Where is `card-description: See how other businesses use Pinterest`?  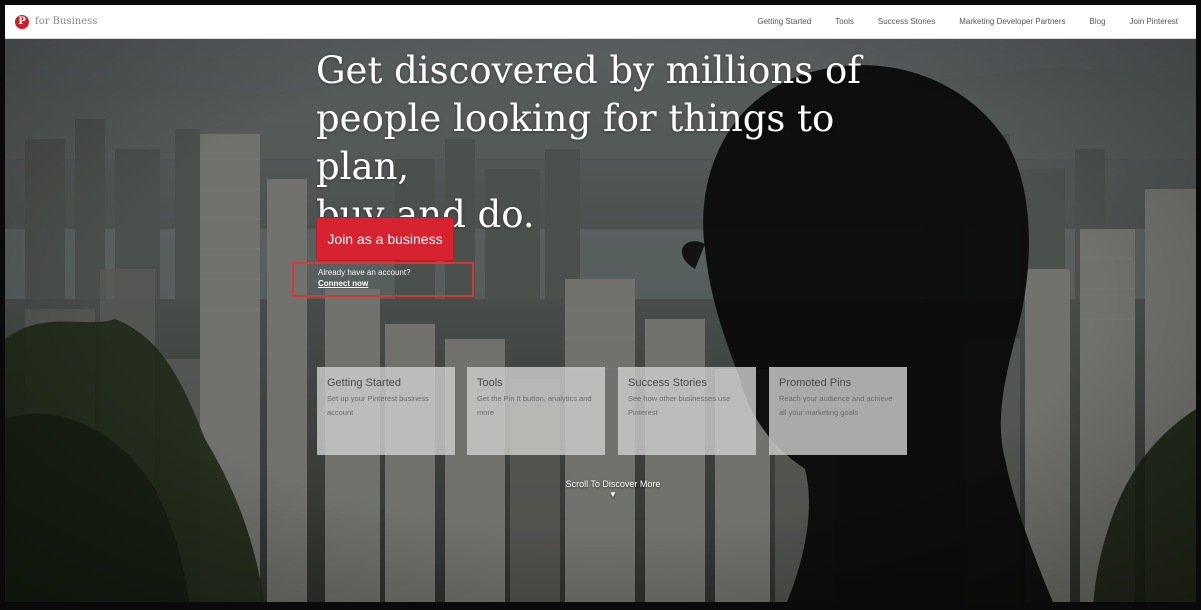
card-description: See how other businesses use Pinterest is located at coordinates (679, 405).